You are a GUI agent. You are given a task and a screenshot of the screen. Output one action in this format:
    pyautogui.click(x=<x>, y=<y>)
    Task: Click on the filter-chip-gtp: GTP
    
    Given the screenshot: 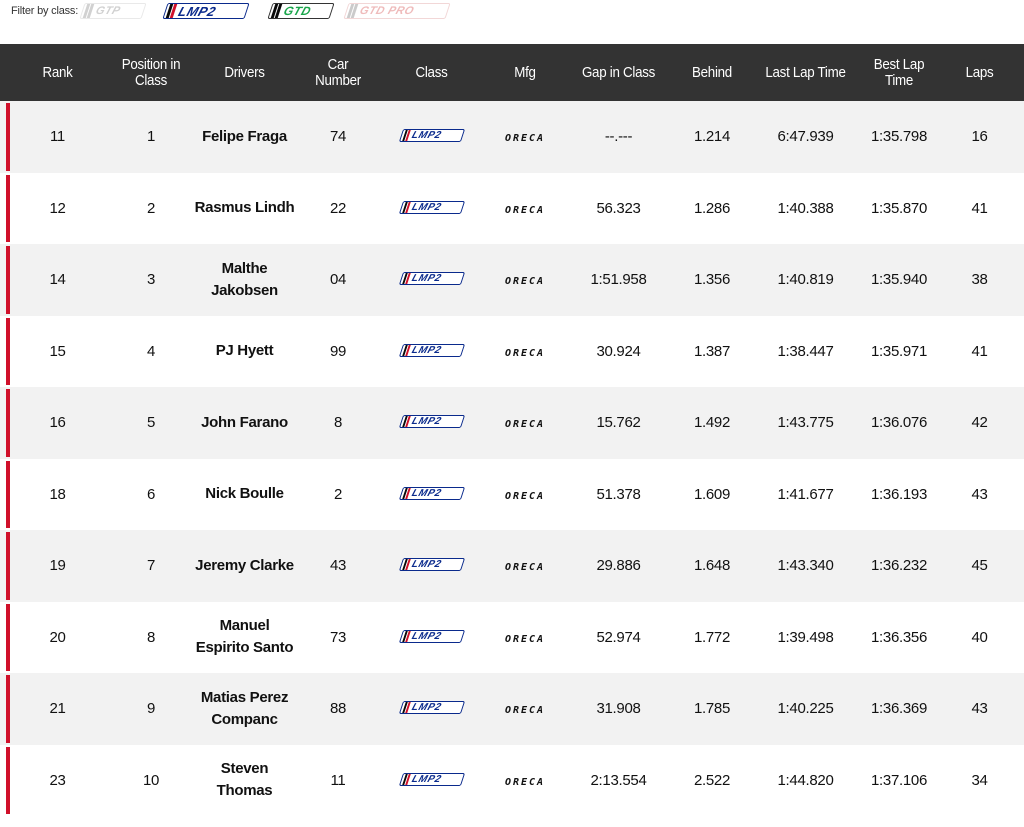 What is the action you would take?
    pyautogui.click(x=113, y=11)
    